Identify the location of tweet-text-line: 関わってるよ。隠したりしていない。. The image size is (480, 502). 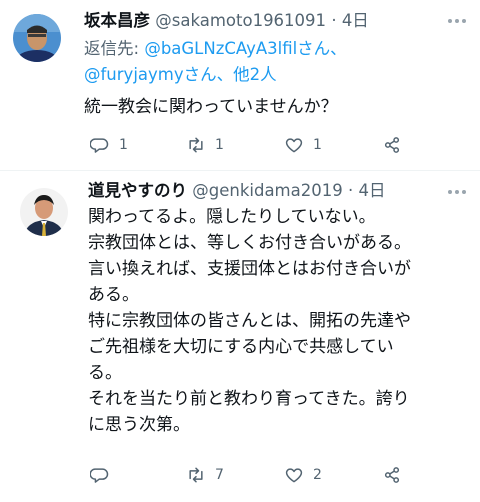
(232, 217).